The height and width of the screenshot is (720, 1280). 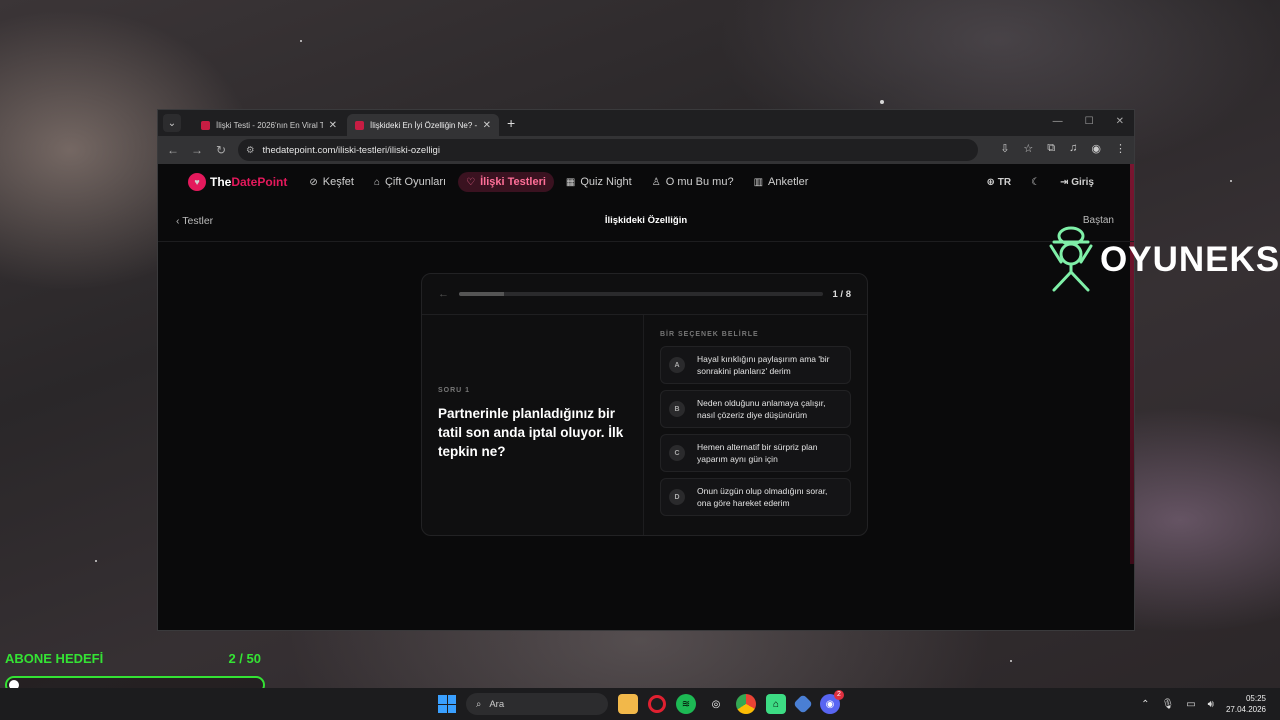 What do you see at coordinates (832, 702) in the screenshot?
I see `discord-icon: ◉ 2` at bounding box center [832, 702].